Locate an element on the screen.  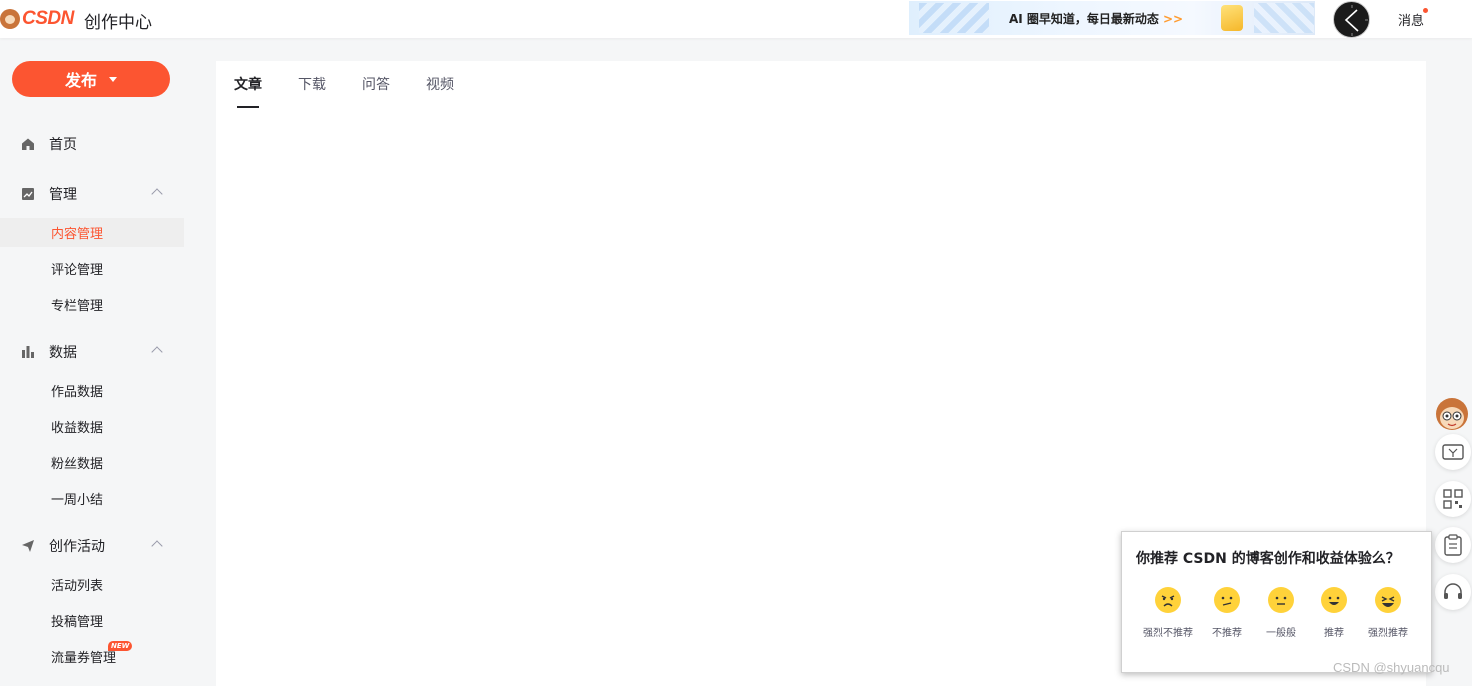
sidebar-item-income-data: 收益数据 is located at coordinates (92, 426).